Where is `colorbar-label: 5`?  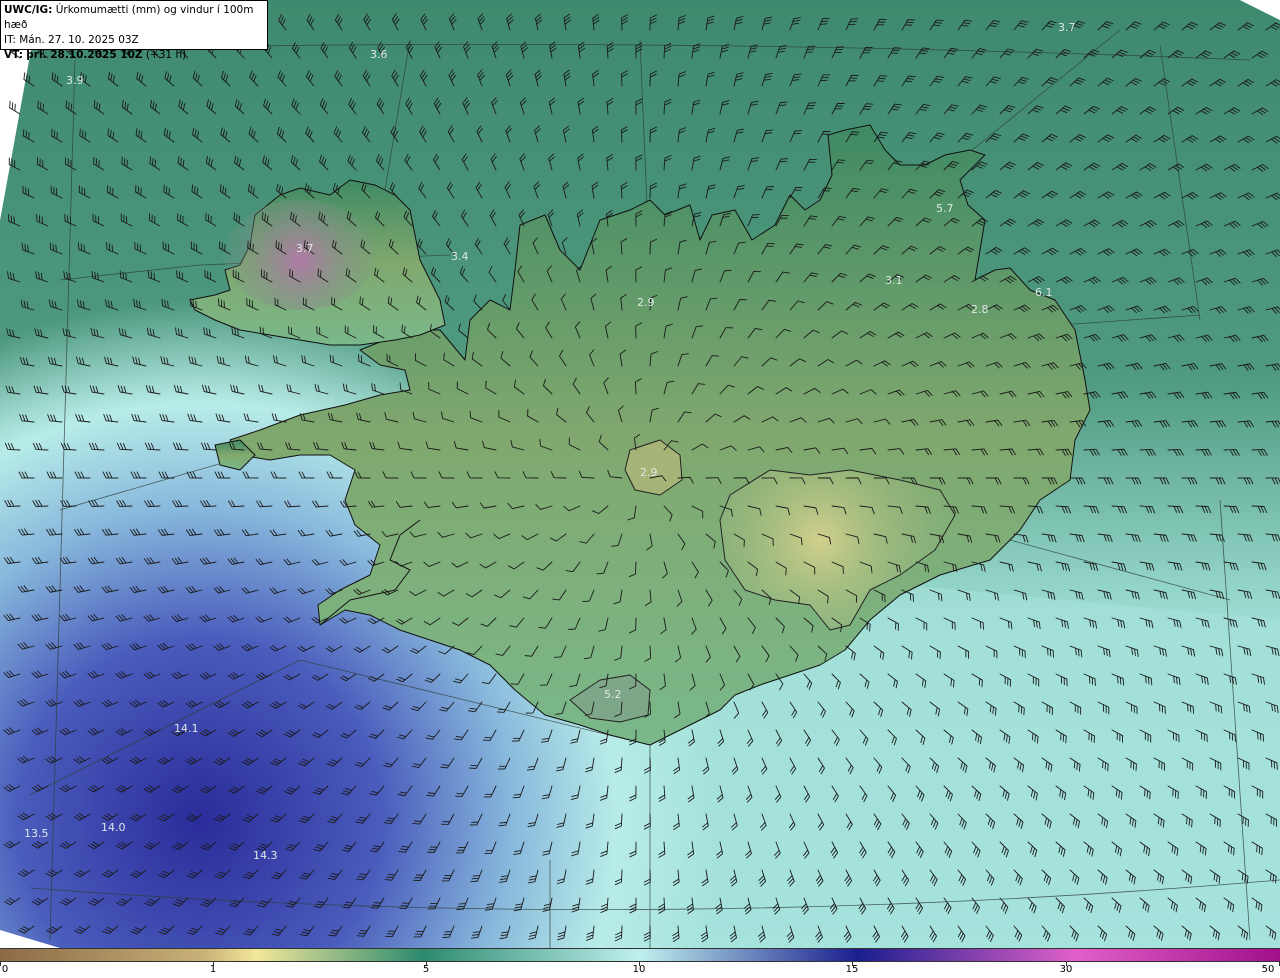
colorbar-label: 5 is located at coordinates (426, 969).